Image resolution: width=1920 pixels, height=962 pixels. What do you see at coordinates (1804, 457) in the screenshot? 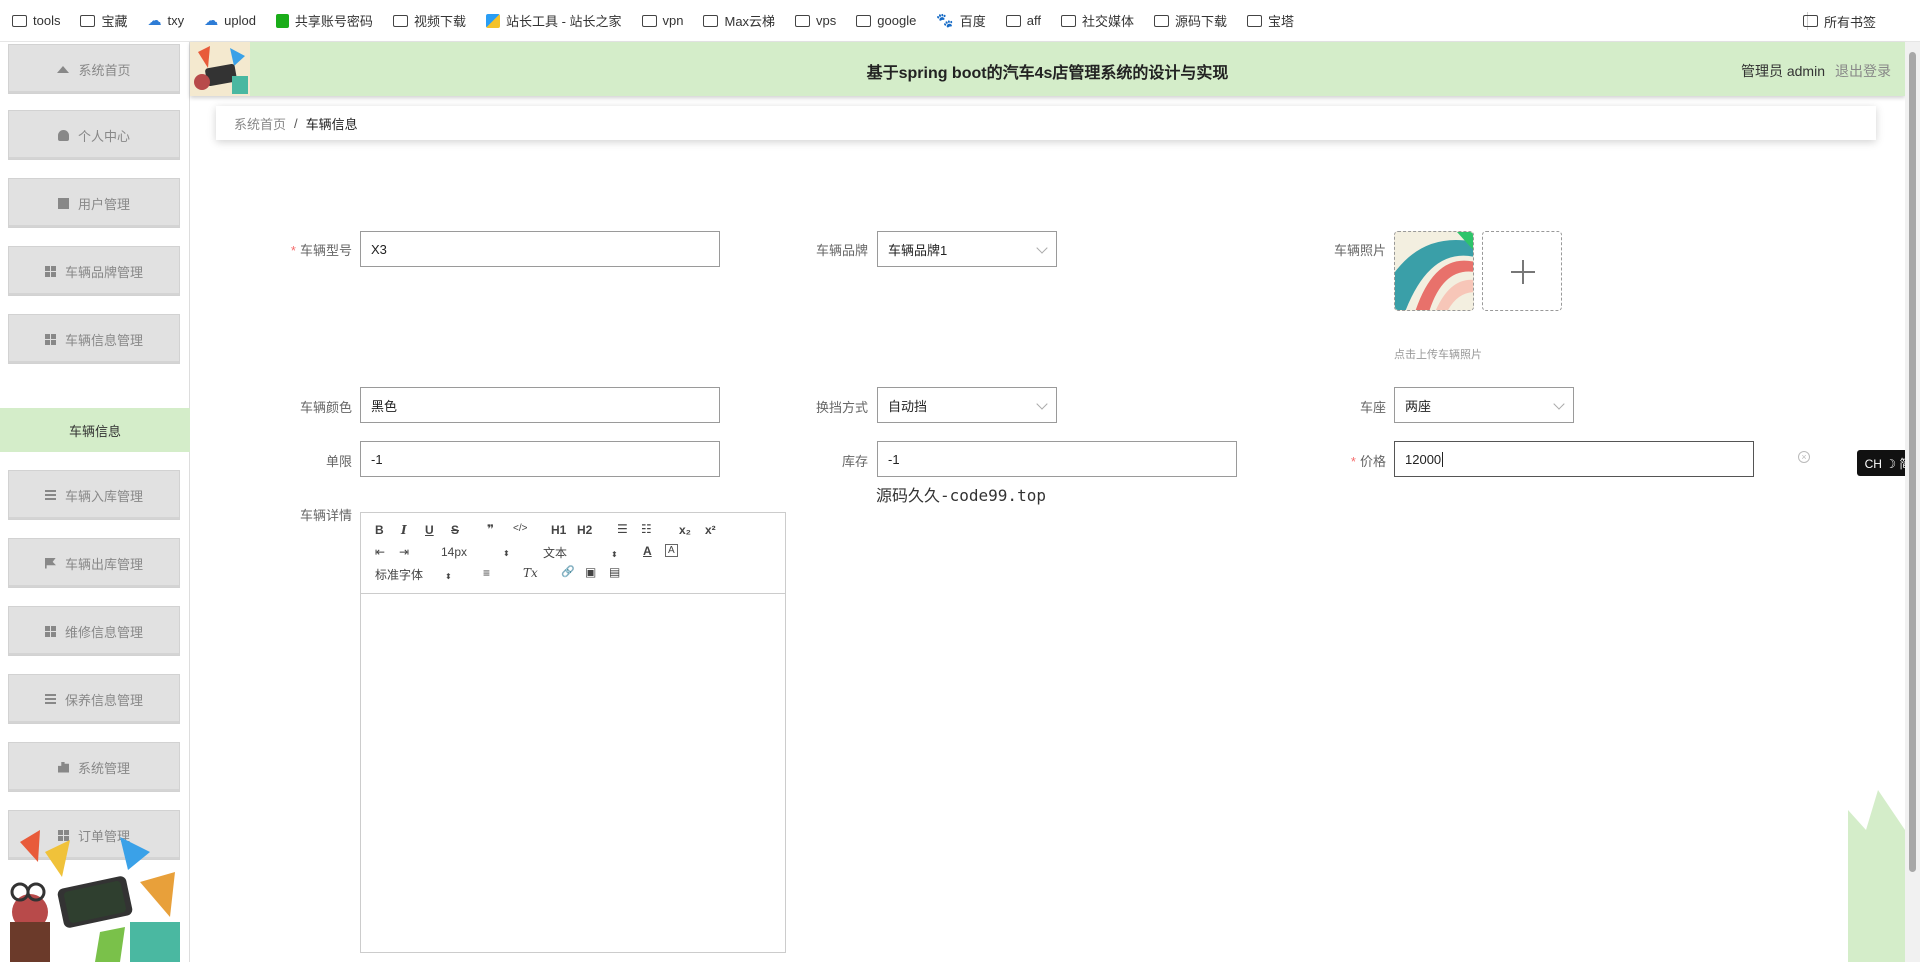
I see `clear-icon: ×` at bounding box center [1804, 457].